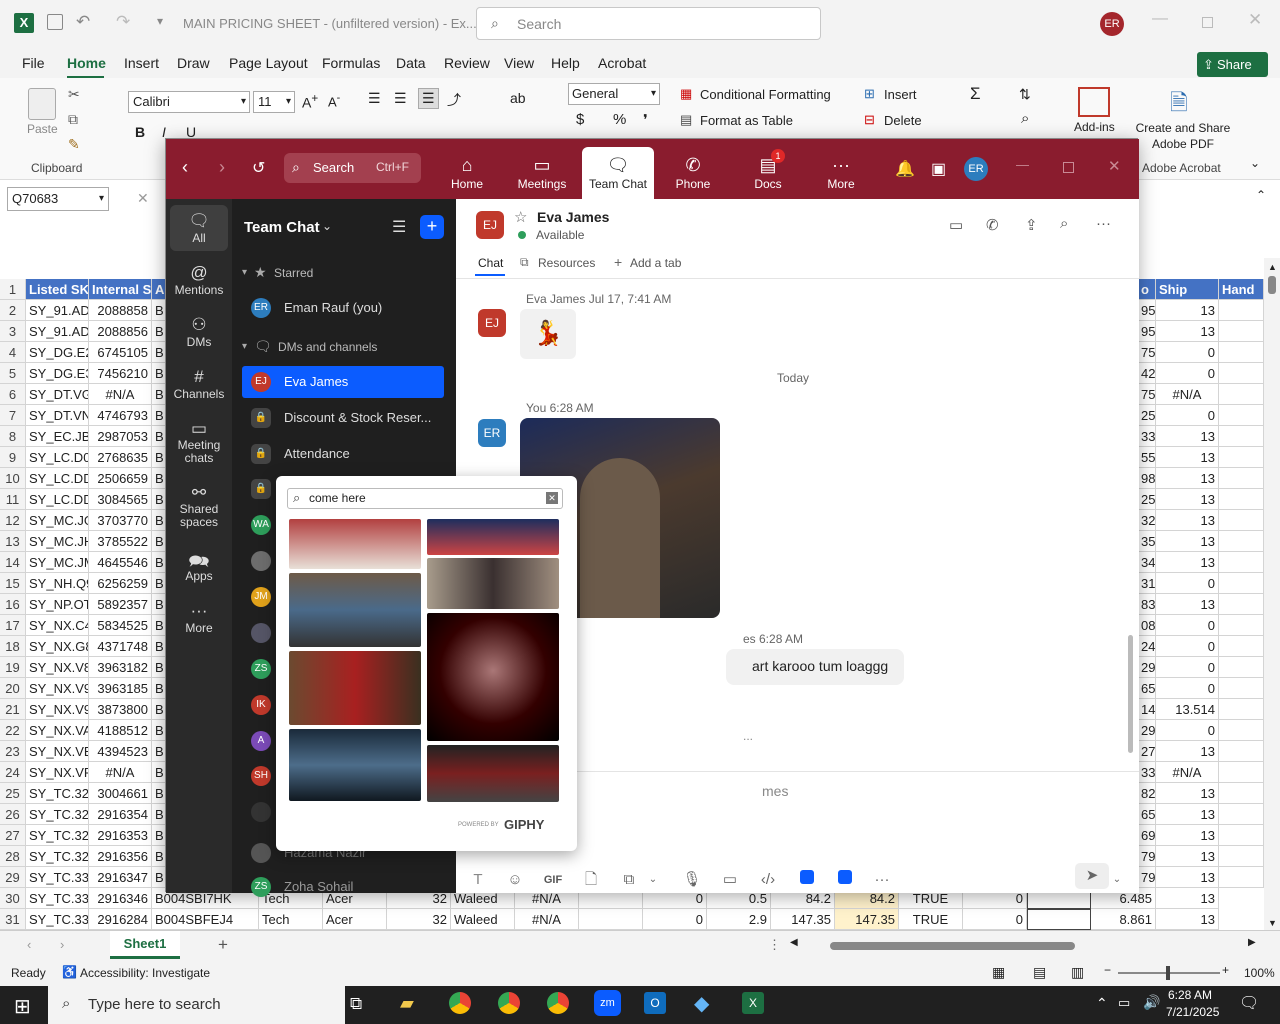  Describe the element at coordinates (1147, 352) in the screenshot. I see `cell-s: 75` at that location.